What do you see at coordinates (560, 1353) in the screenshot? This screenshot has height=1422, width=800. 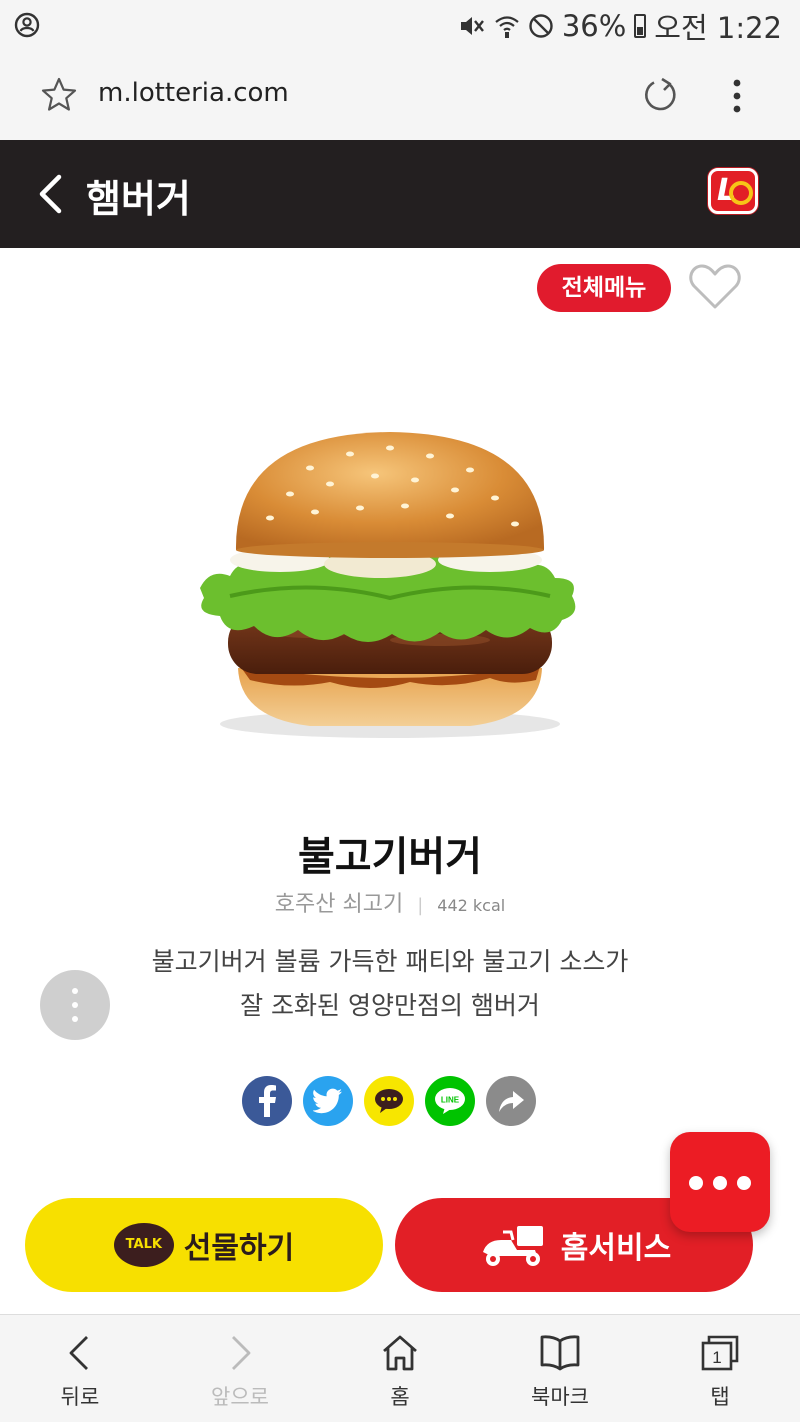 I see `book-icon` at bounding box center [560, 1353].